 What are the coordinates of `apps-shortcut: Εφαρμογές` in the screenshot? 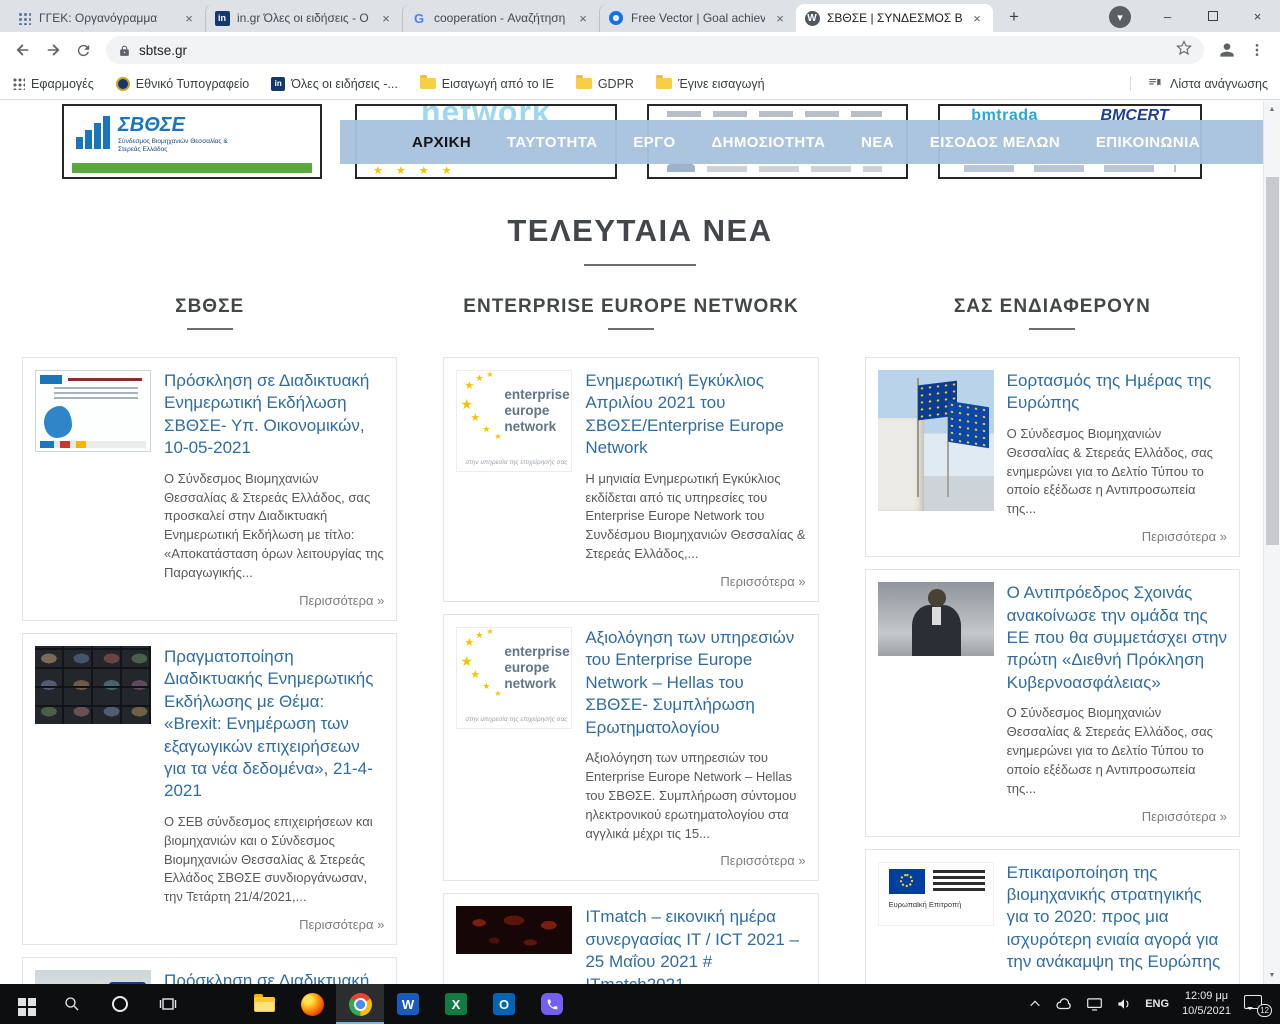 It's located at (53, 84).